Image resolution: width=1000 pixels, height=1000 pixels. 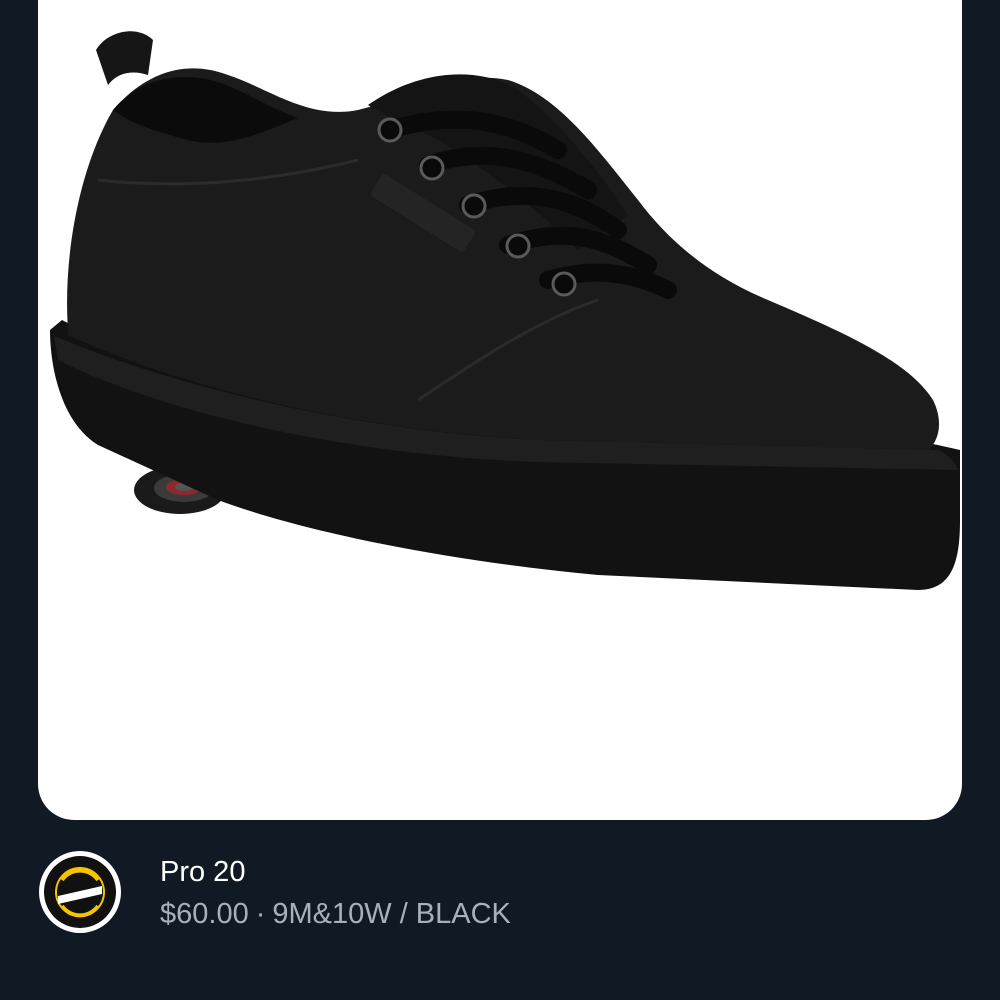 I want to click on product-price-variant: $60.00 · 9M&10W / BLACK, so click(x=335, y=914).